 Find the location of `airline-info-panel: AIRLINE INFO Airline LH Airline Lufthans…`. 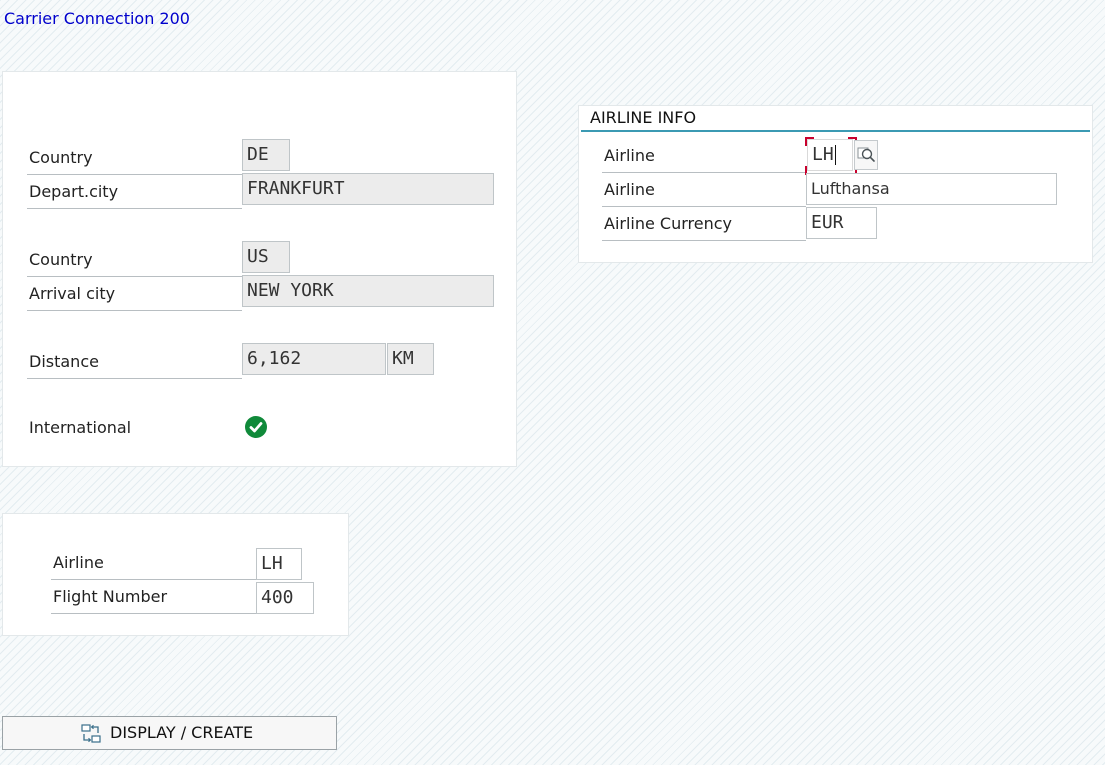

airline-info-panel: AIRLINE INFO Airline LH Airline Lufthans… is located at coordinates (835, 184).